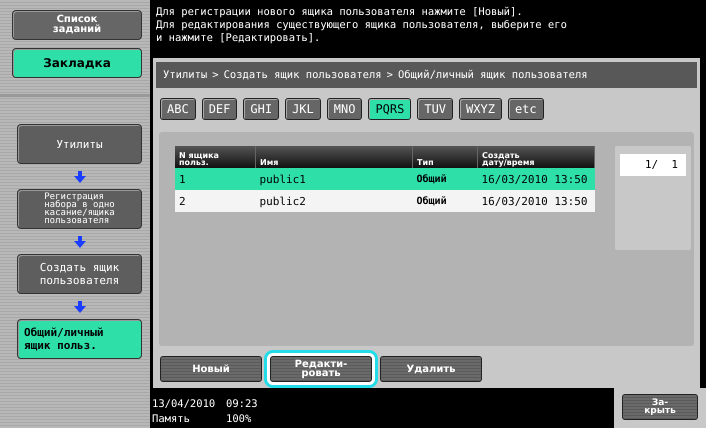 Image resolution: width=706 pixels, height=428 pixels. I want to click on sidebar-step-button: Общий/личный ящик польз., so click(79, 339).